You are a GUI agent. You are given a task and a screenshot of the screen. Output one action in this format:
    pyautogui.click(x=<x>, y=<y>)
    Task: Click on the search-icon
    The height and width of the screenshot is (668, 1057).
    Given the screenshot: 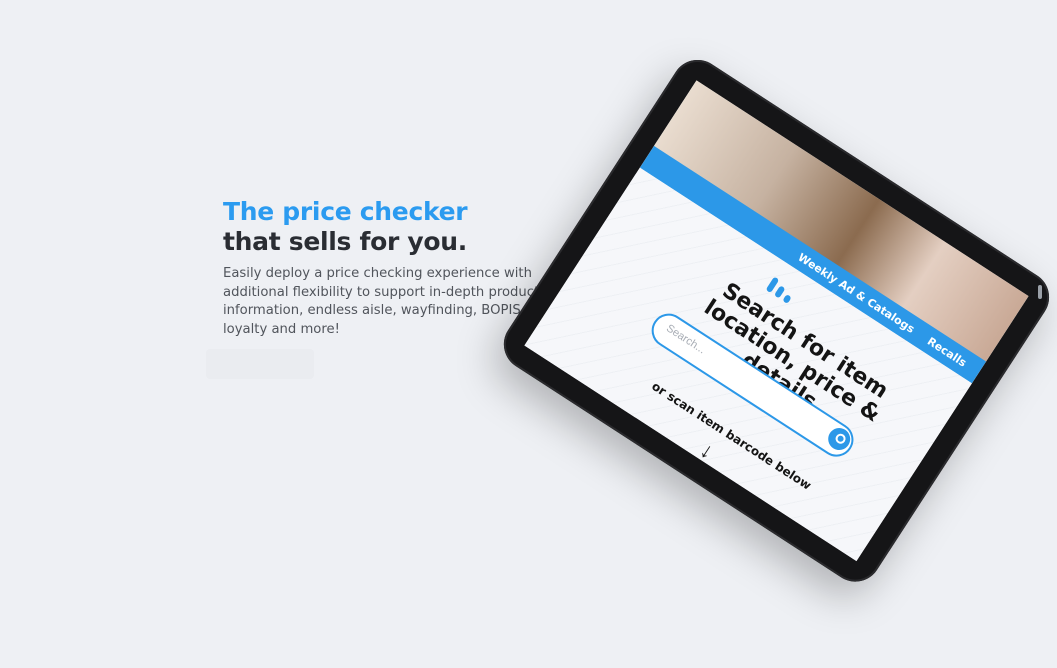 What is the action you would take?
    pyautogui.click(x=839, y=439)
    